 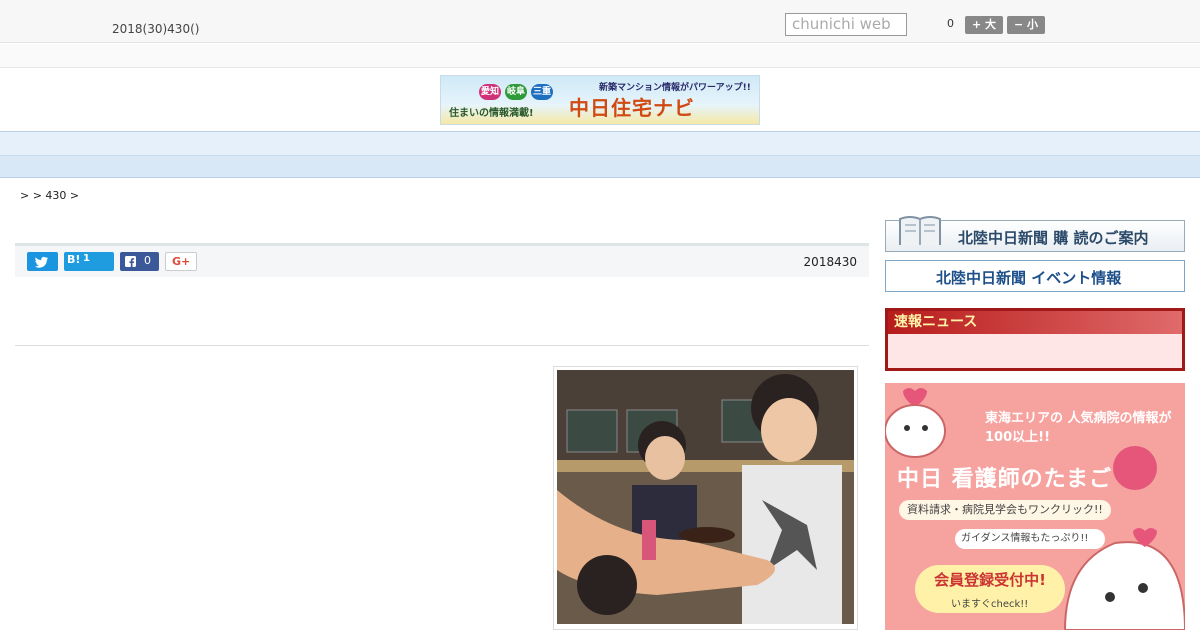 What do you see at coordinates (1030, 539) in the screenshot?
I see `ad-line4: ガイダンス情報もたっぷり!!` at bounding box center [1030, 539].